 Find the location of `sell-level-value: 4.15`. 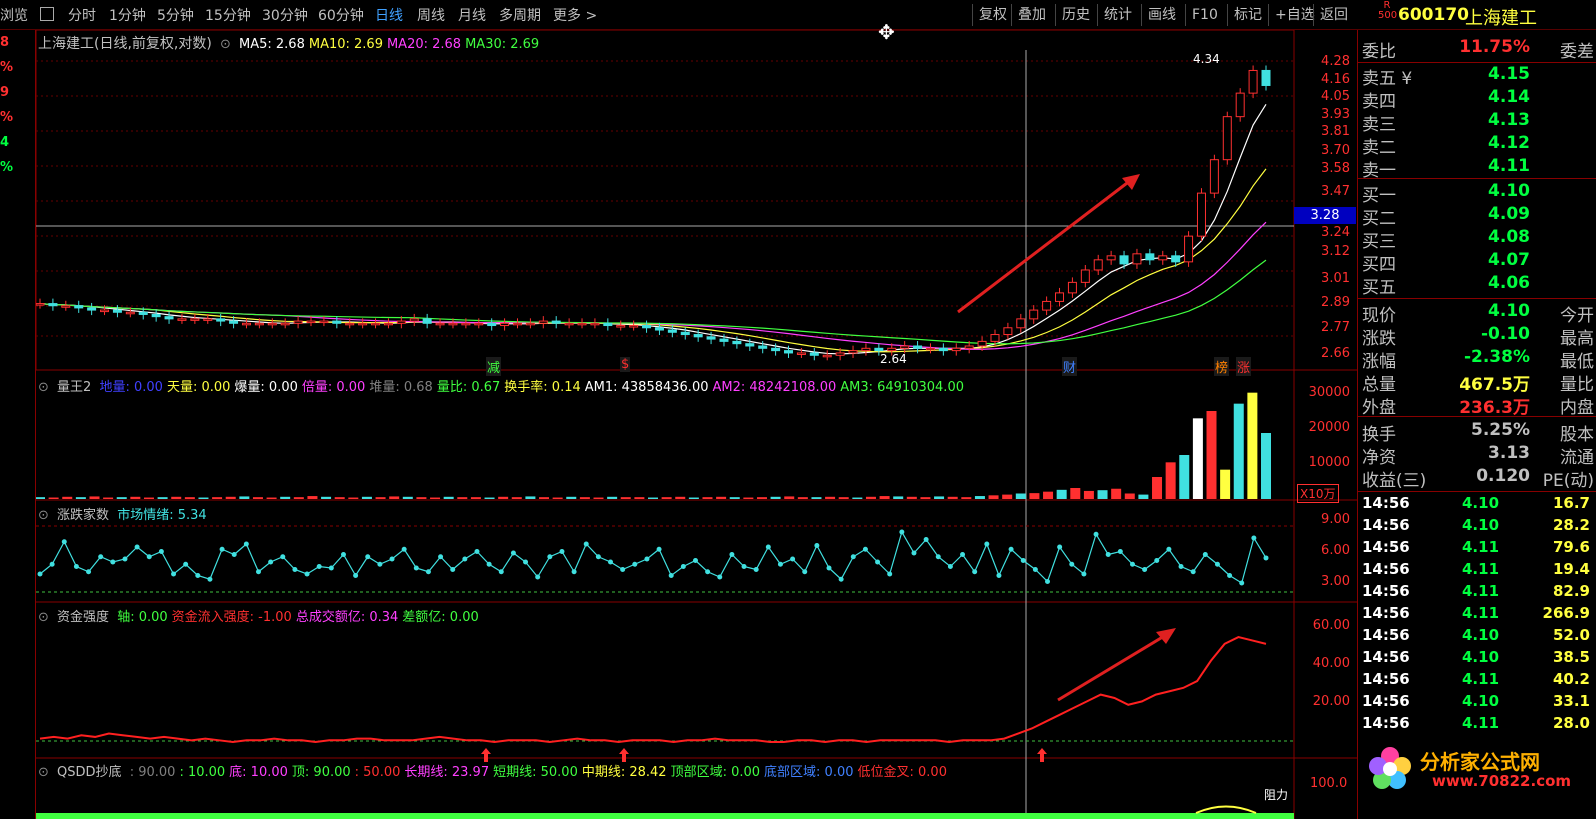

sell-level-value: 4.15 is located at coordinates (1509, 74).